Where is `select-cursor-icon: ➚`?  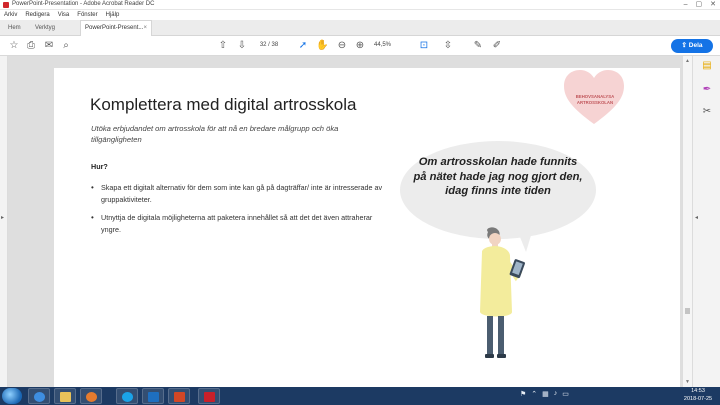
select-cursor-icon: ➚ is located at coordinates (303, 46).